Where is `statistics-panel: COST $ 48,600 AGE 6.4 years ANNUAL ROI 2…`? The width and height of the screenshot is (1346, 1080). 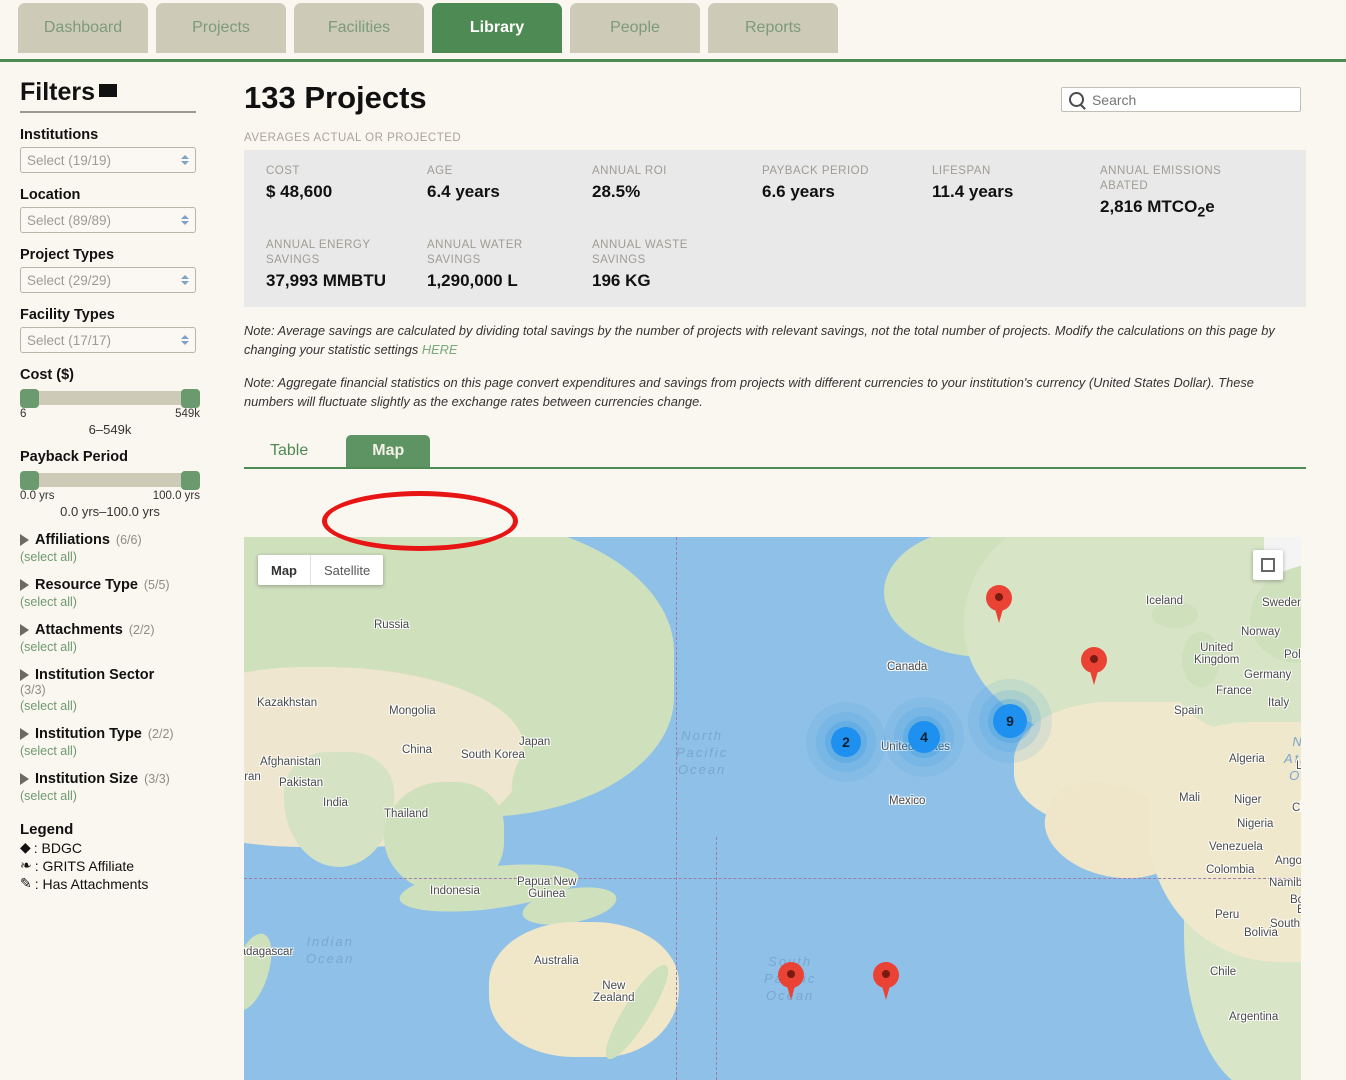 statistics-panel: COST $ 48,600 AGE 6.4 years ANNUAL ROI 2… is located at coordinates (775, 229).